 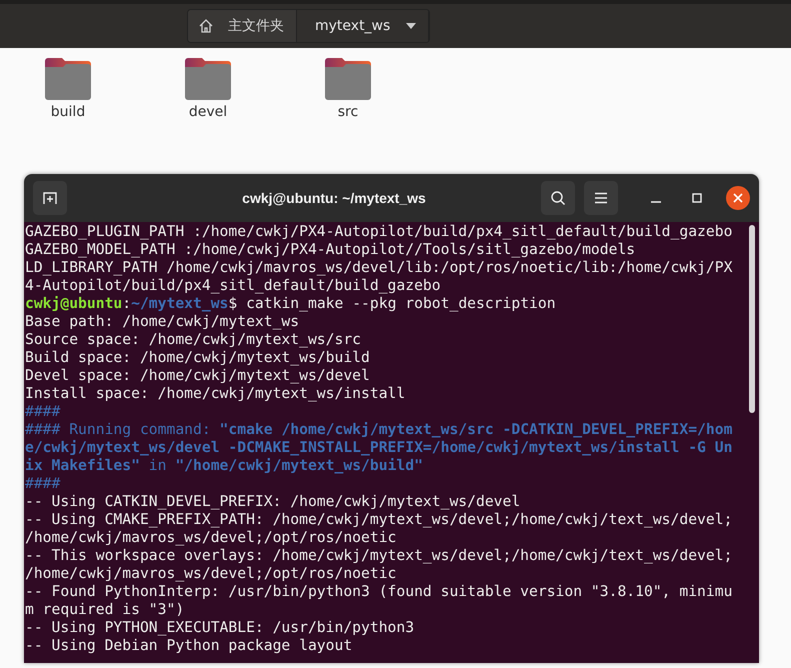 What do you see at coordinates (224, 466) in the screenshot?
I see `terminal-line: ix Makefiles" in "/home/cwkj/mytext_ws/build"` at bounding box center [224, 466].